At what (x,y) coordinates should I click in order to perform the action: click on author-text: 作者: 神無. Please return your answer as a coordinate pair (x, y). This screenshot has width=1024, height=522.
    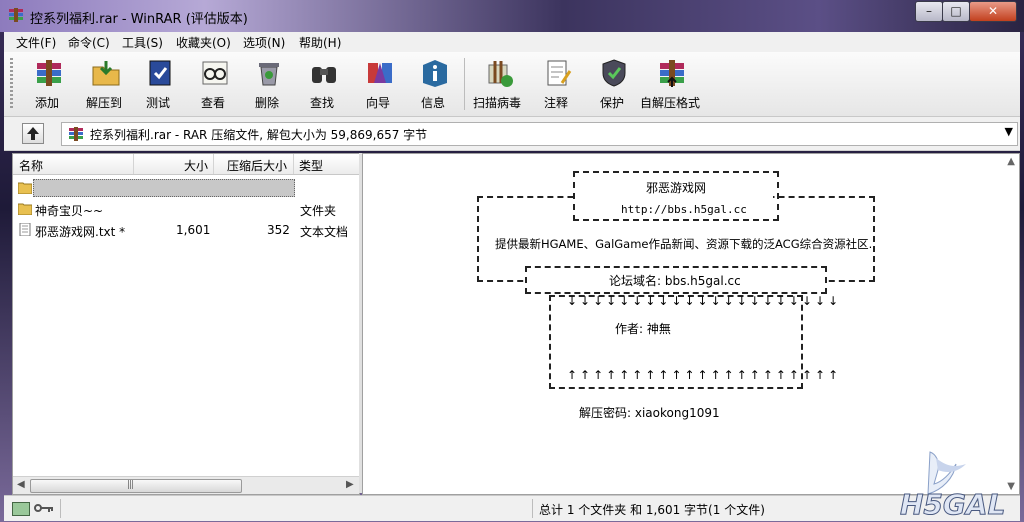
    Looking at the image, I should click on (643, 329).